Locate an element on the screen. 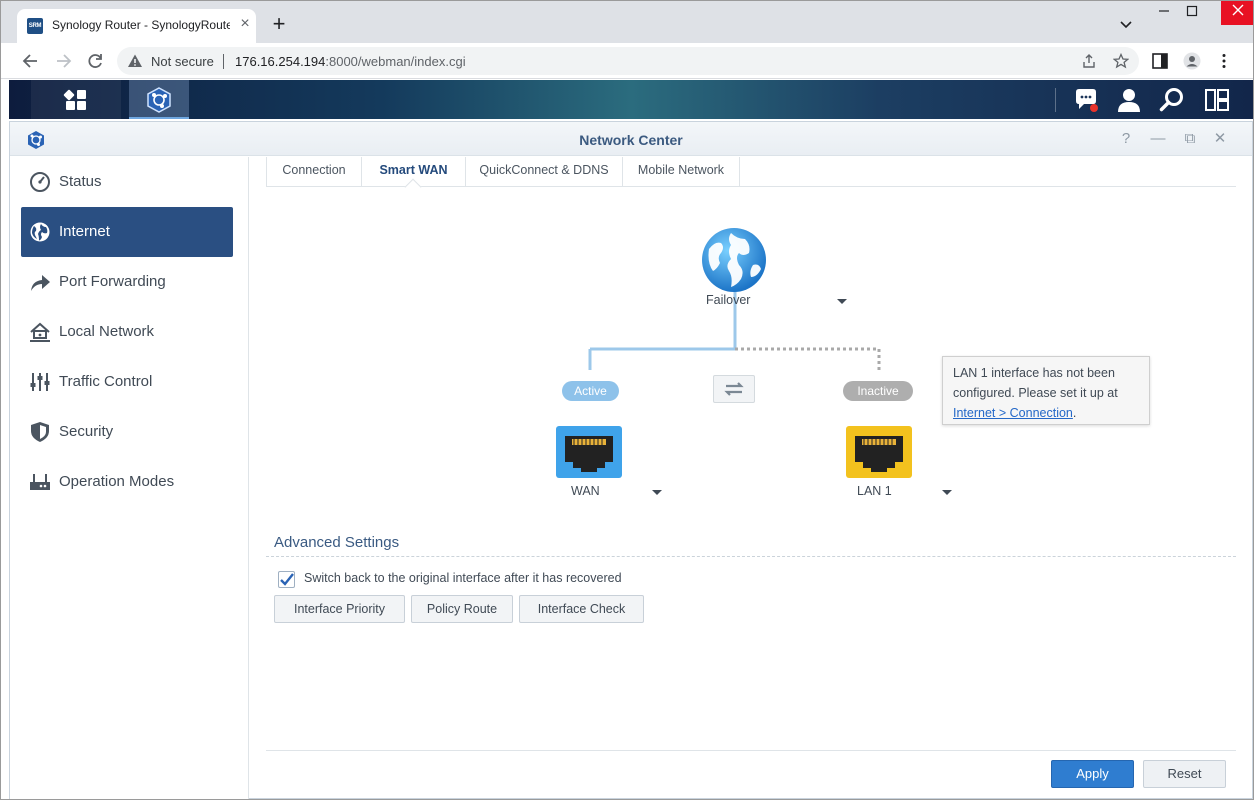 The image size is (1254, 800). swap-arrows-icon is located at coordinates (734, 389).